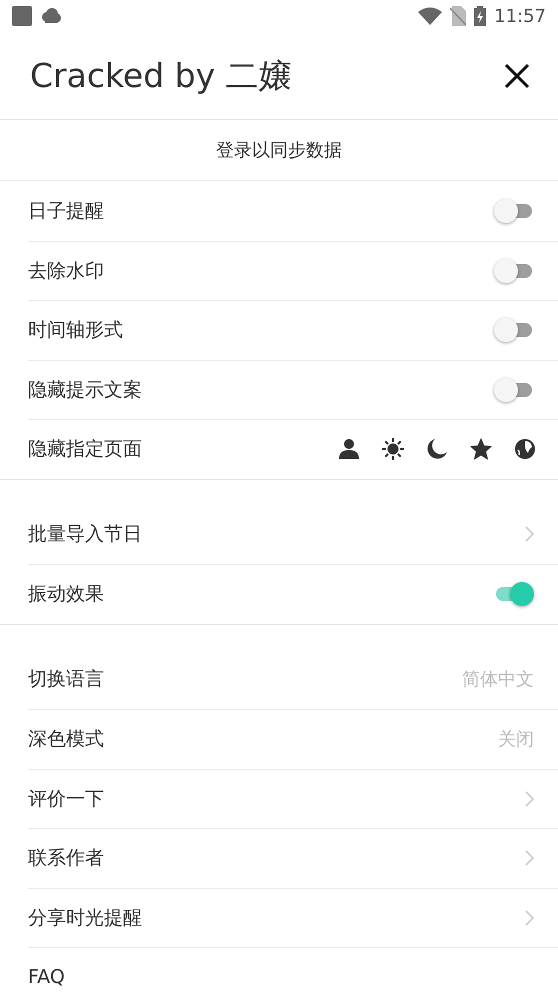  Describe the element at coordinates (22, 16) in the screenshot. I see `app-icon` at that location.